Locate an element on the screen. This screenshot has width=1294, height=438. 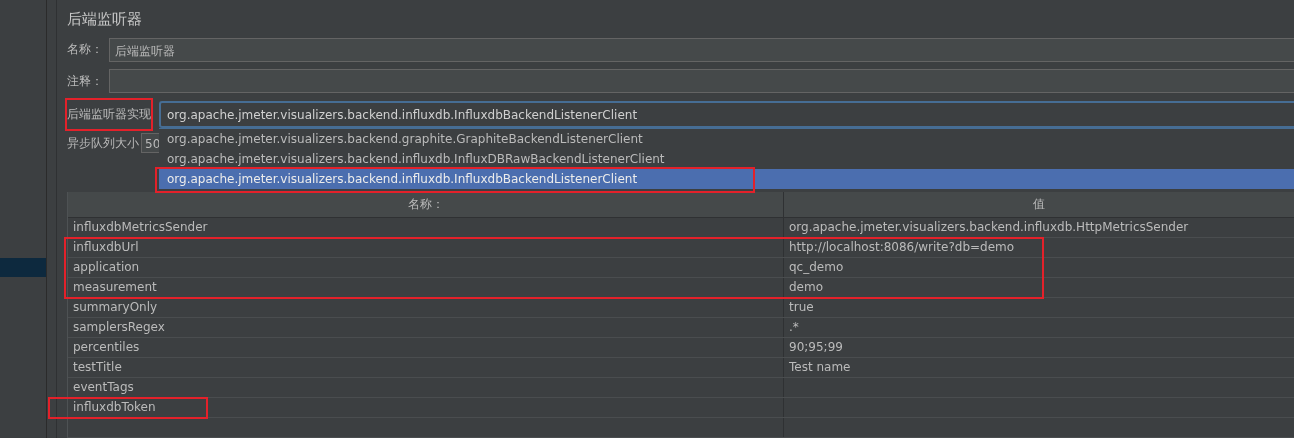
table-cell: eventTags is located at coordinates (426, 387).